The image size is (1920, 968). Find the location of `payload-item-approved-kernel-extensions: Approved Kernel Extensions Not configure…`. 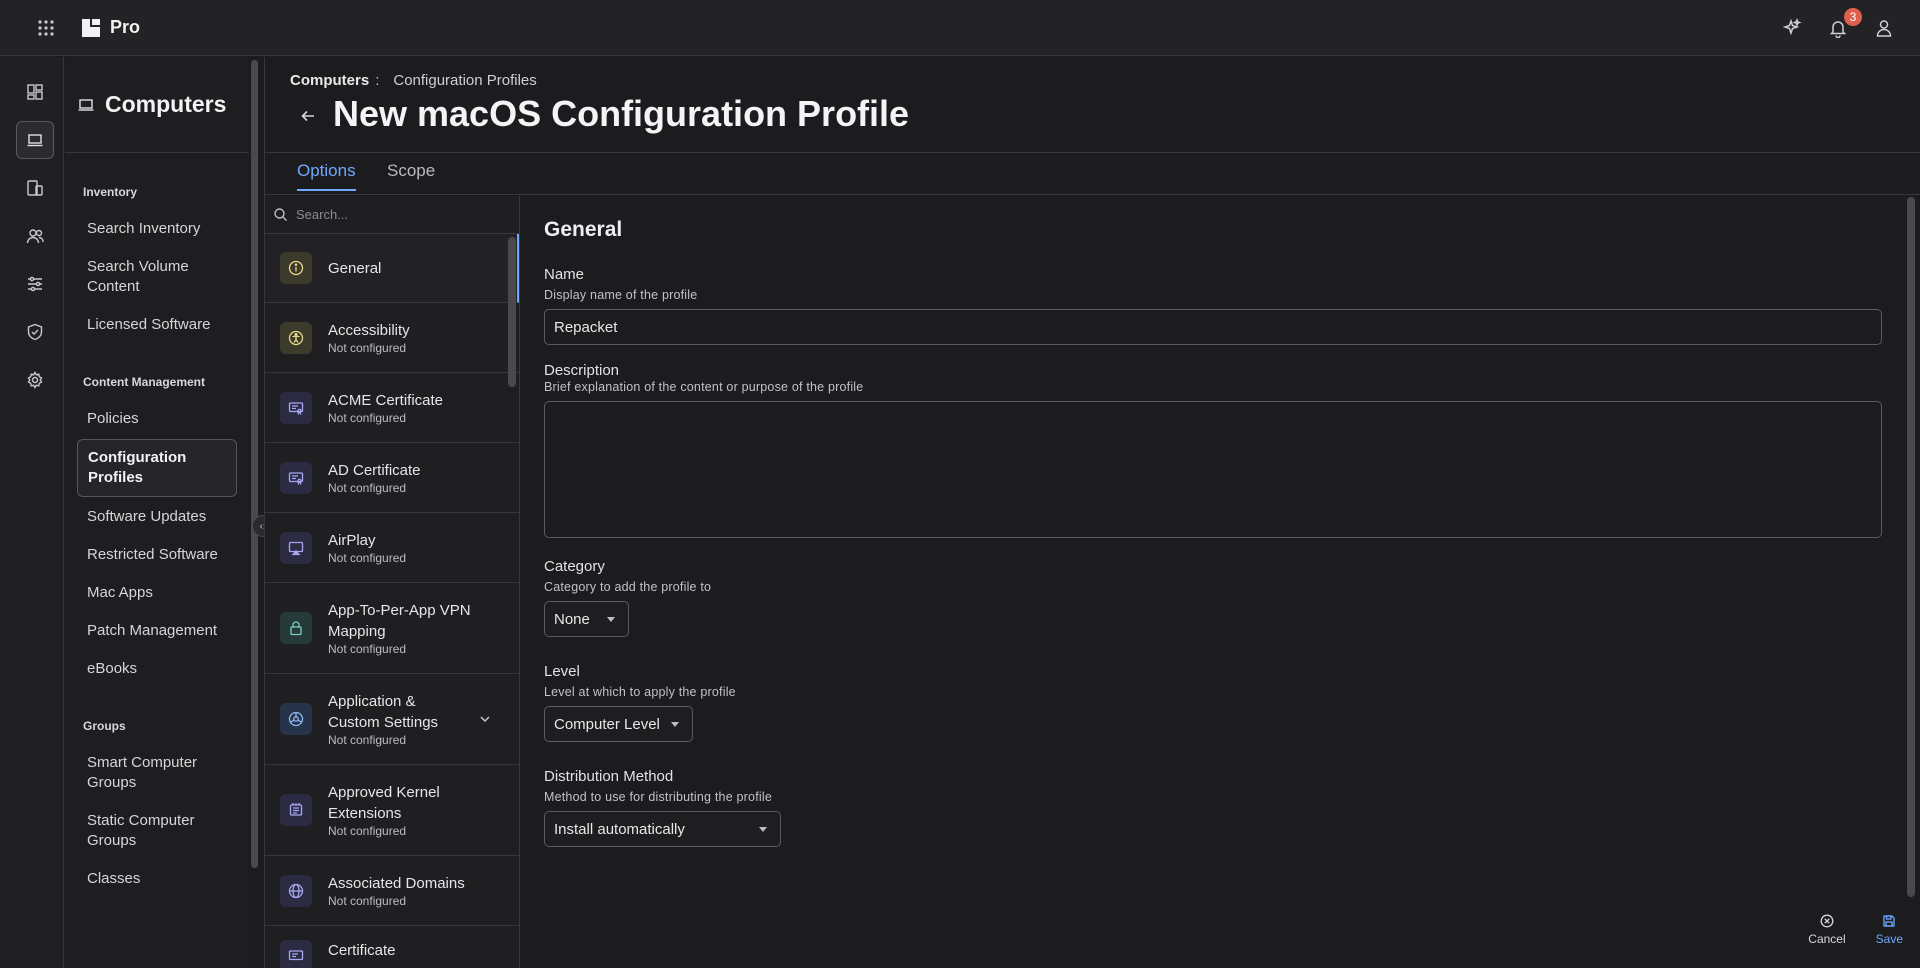

payload-item-approved-kernel-extensions: Approved Kernel Extensions Not configure… is located at coordinates (392, 810).